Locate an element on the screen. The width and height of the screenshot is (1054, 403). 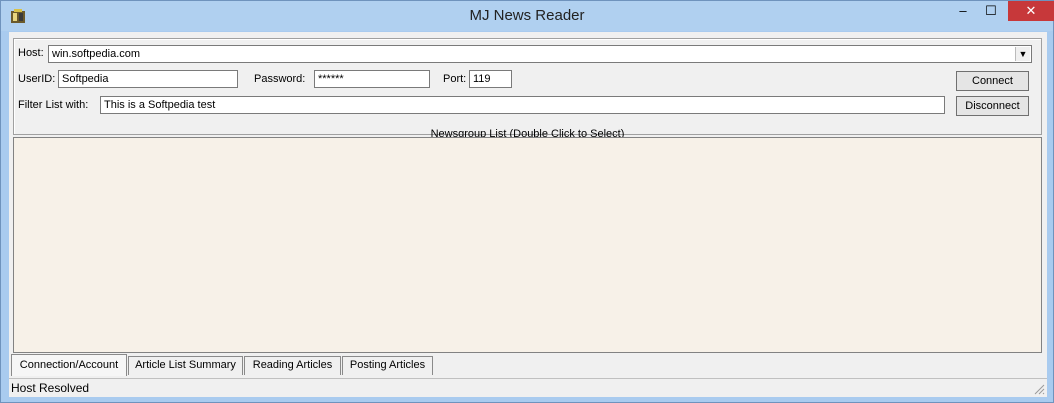
disconnect-button: Disconnect is located at coordinates (992, 106).